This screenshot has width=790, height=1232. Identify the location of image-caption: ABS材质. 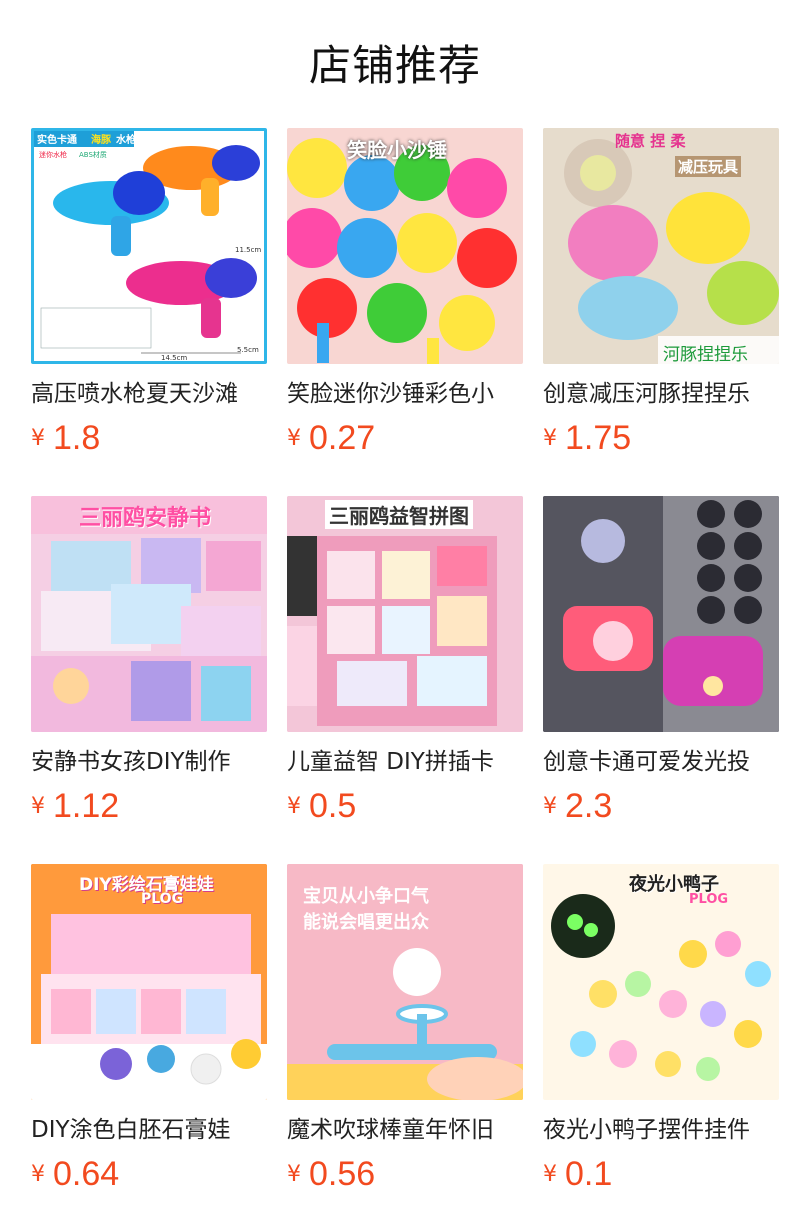
(93, 155).